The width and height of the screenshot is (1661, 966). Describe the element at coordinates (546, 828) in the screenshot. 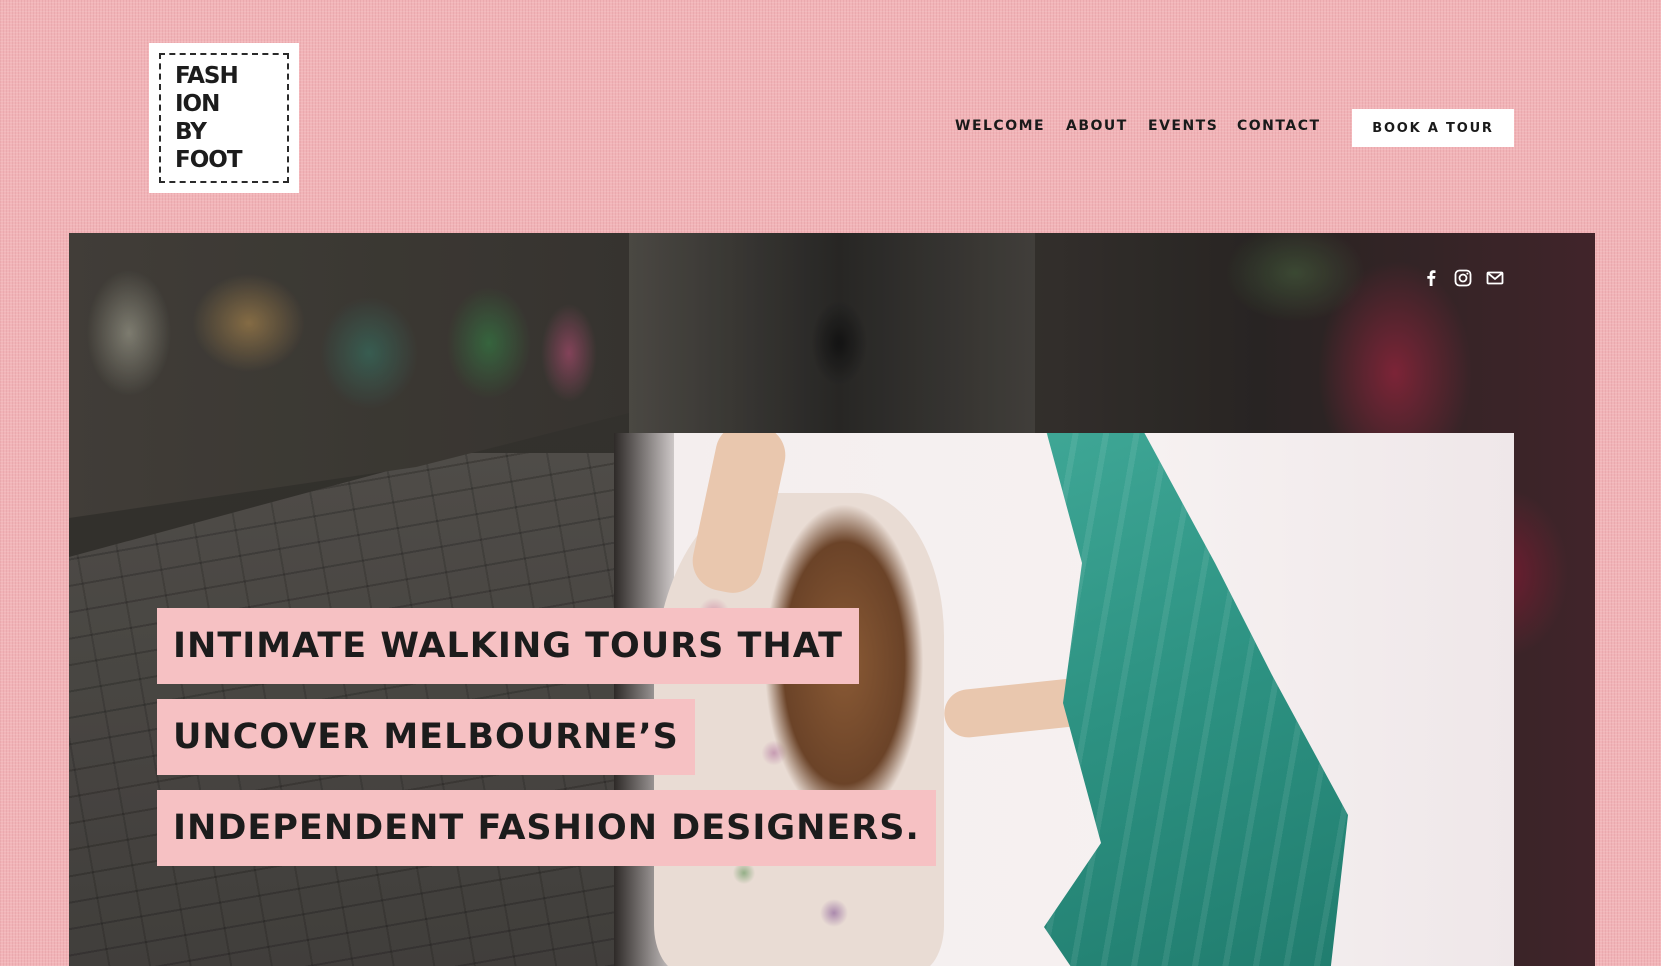

I see `headline-line: INDEPENDENT FASHION DESIGNERS.` at that location.